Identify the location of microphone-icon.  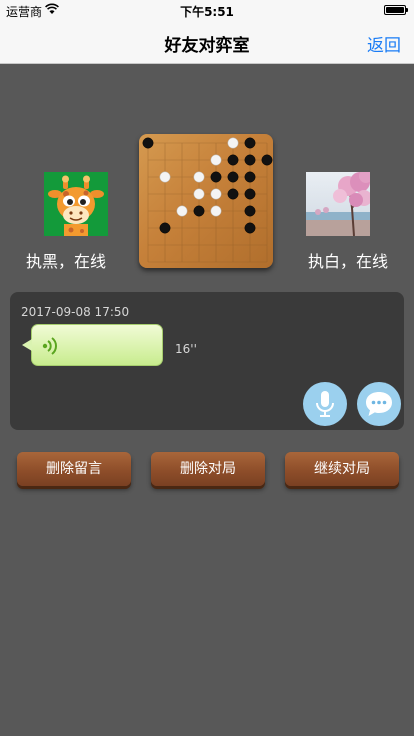
(325, 404).